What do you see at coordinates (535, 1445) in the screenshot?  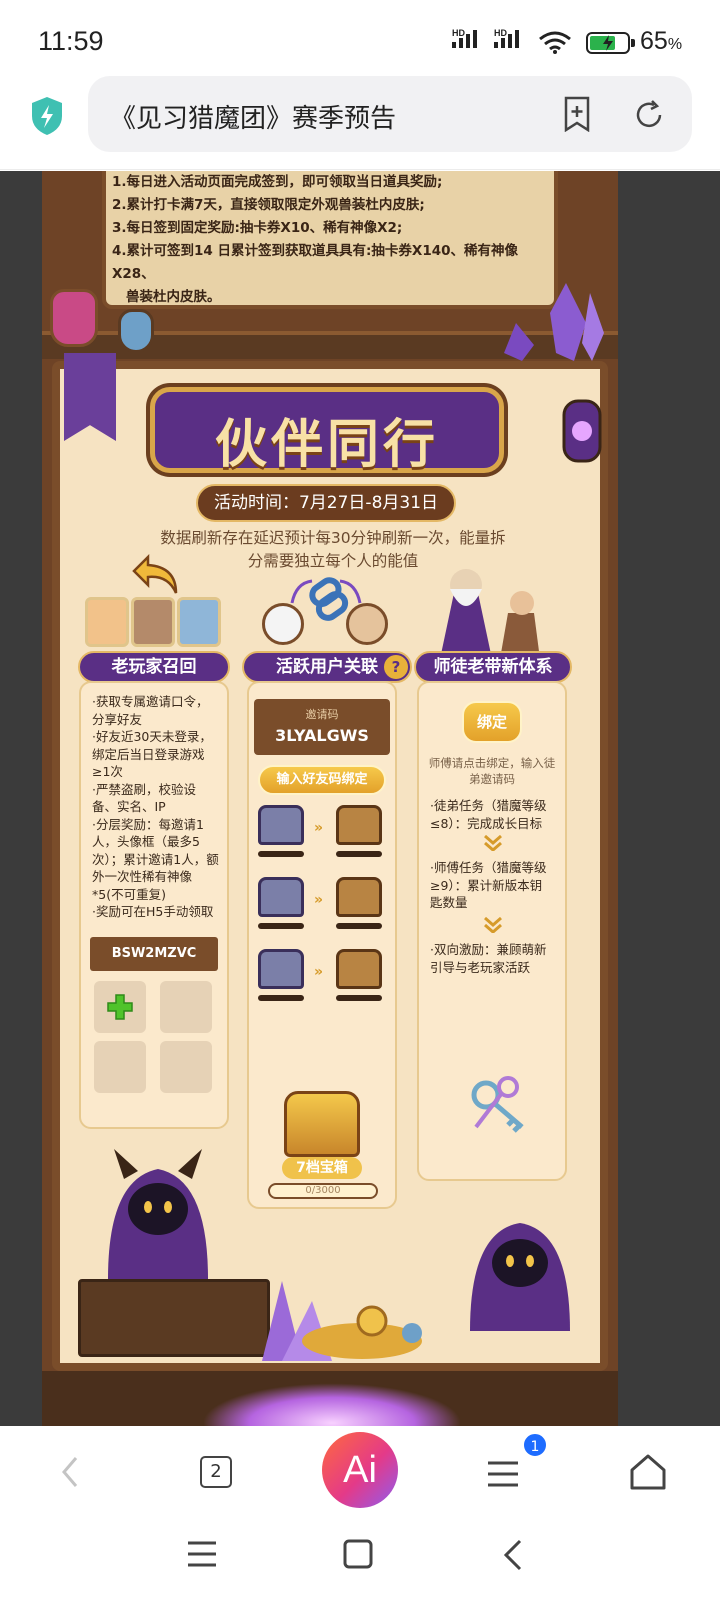 I see `notification-badge: 1` at bounding box center [535, 1445].